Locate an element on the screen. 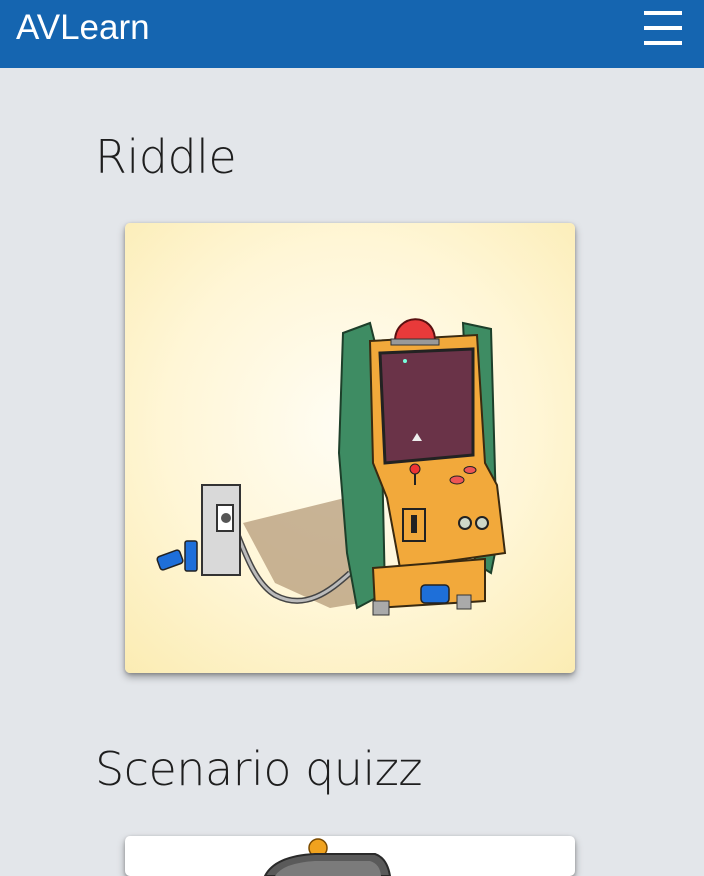 This screenshot has height=876, width=704. app-title: AVLearn is located at coordinates (83, 28).